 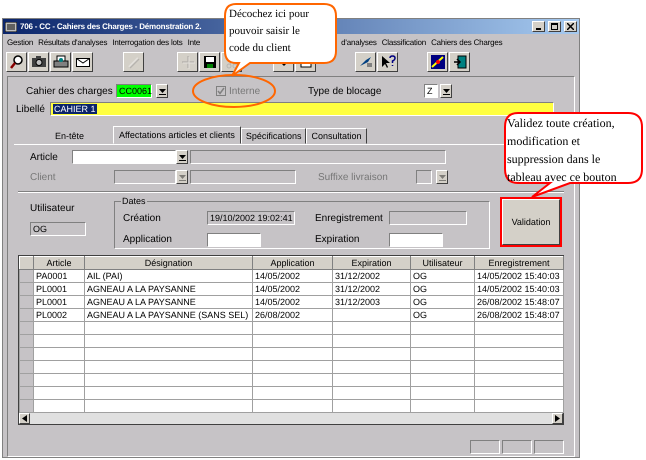 I want to click on checkmark-icon, so click(x=221, y=91).